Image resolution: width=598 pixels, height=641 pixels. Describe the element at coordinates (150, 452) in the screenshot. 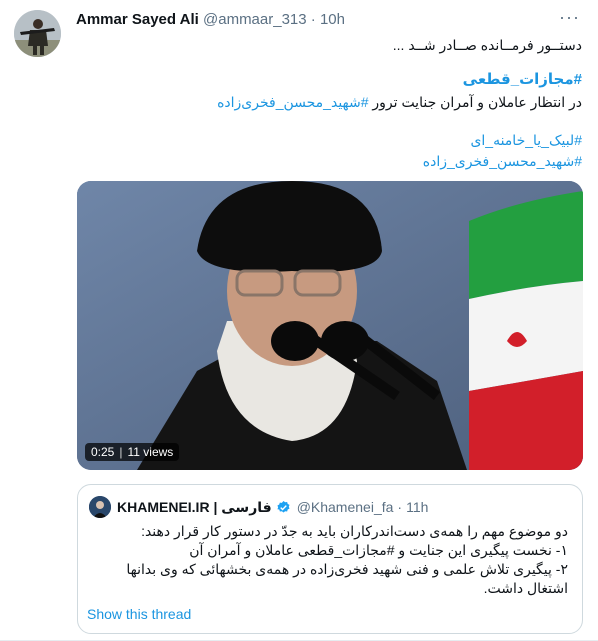

I see `video-views: 11 views` at that location.